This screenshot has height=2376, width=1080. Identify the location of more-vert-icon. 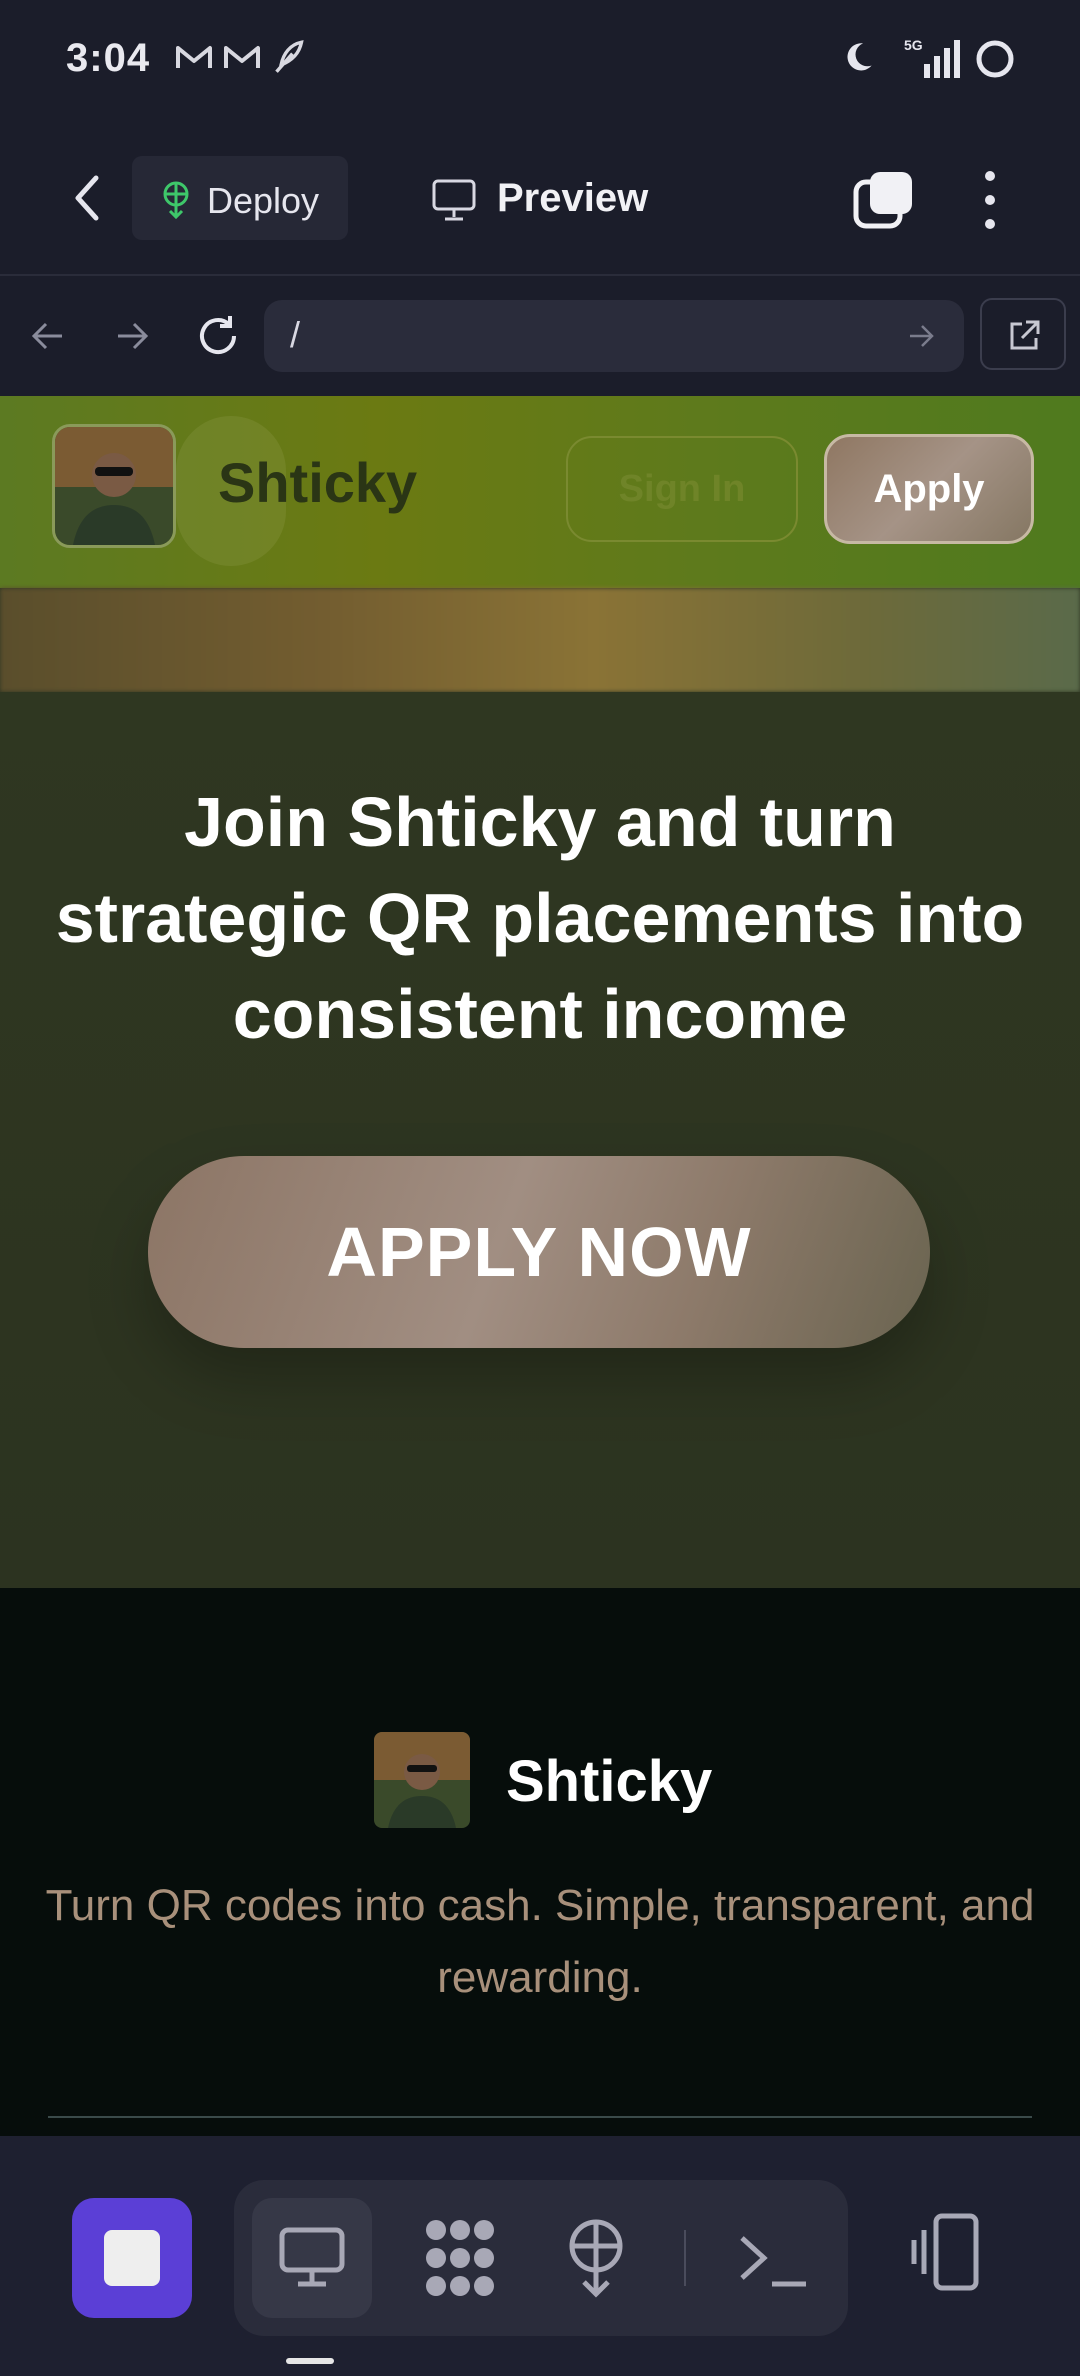
(990, 200).